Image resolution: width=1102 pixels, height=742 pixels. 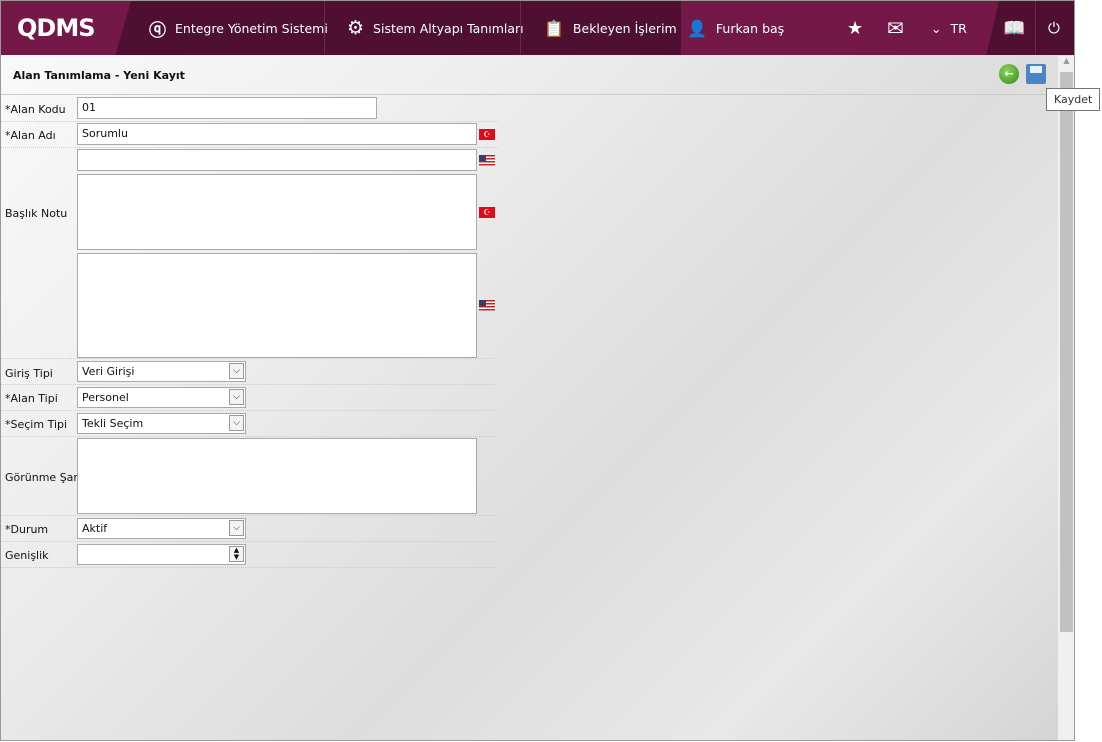 What do you see at coordinates (29, 373) in the screenshot?
I see `giris-tipi-label: Giriş Tipi` at bounding box center [29, 373].